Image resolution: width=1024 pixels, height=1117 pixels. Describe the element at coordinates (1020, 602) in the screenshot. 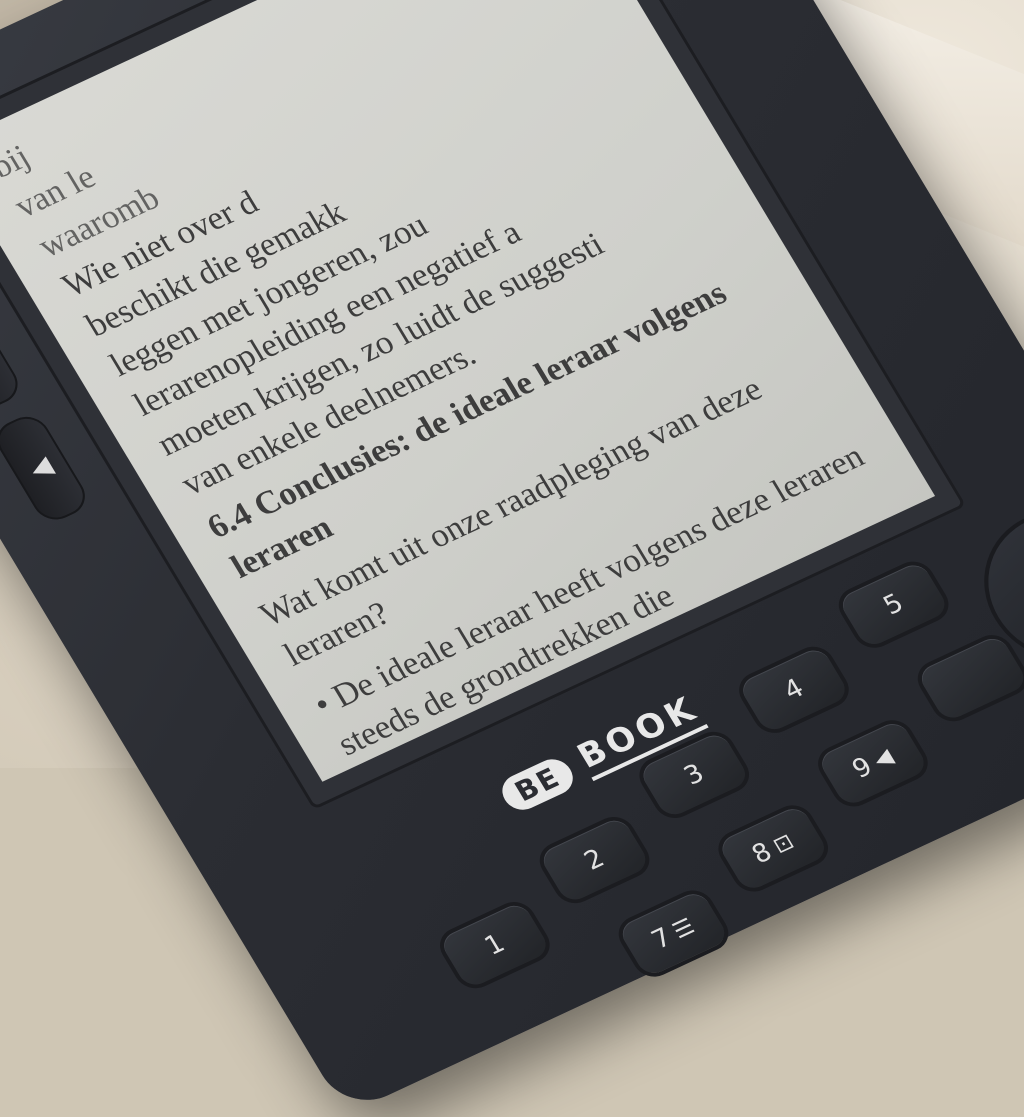

I see `back-icon: ↶` at that location.